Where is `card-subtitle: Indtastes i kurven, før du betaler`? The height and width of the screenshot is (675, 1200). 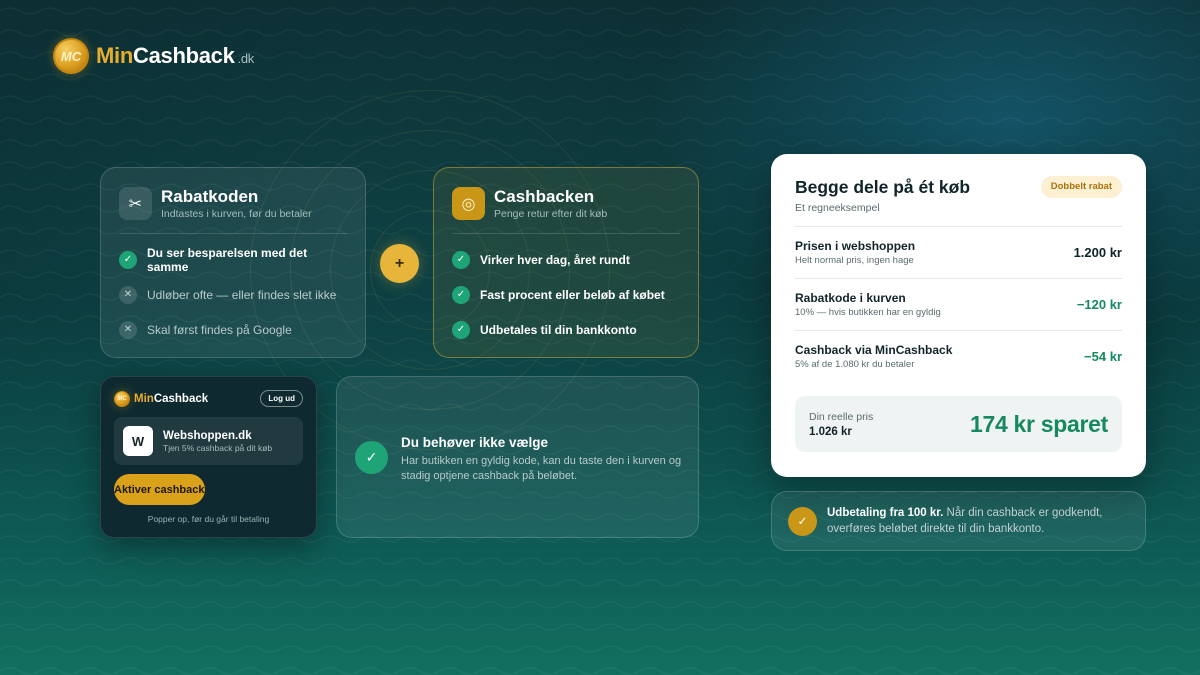
card-subtitle: Indtastes i kurven, før du betaler is located at coordinates (236, 214).